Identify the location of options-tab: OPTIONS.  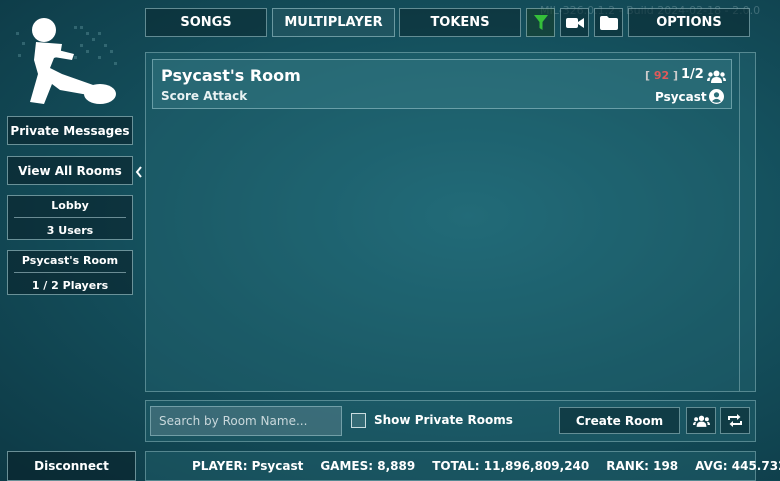
(689, 22).